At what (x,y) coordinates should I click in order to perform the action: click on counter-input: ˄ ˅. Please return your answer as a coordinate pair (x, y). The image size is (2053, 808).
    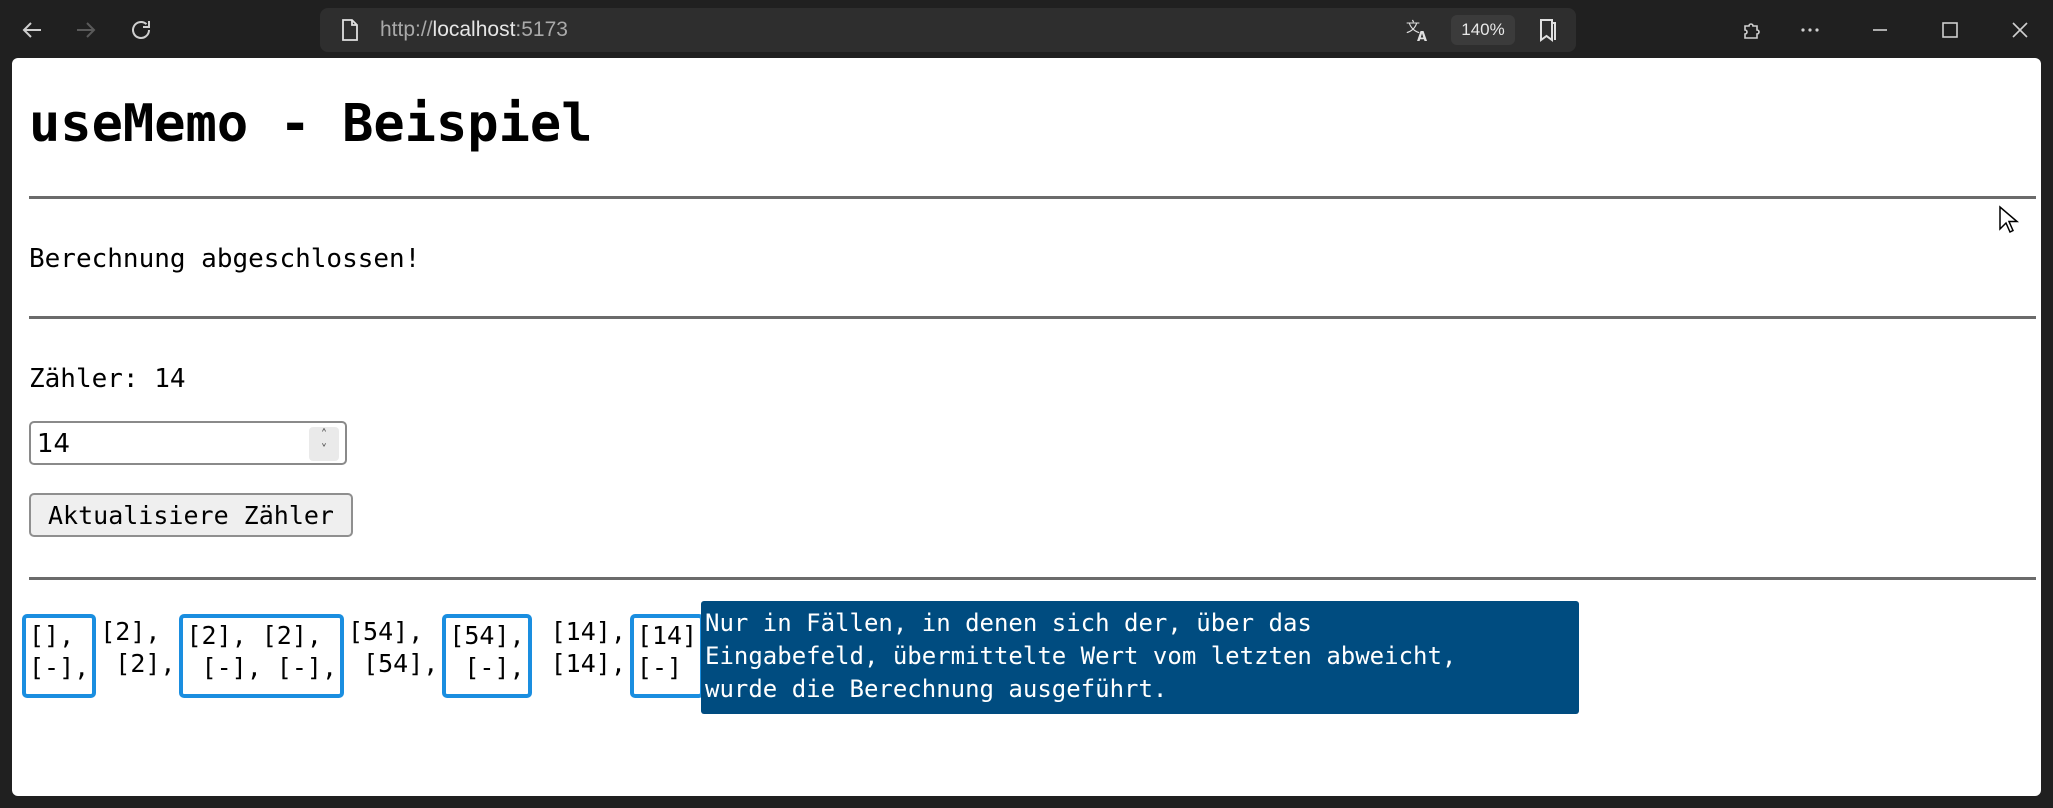
    Looking at the image, I should click on (188, 443).